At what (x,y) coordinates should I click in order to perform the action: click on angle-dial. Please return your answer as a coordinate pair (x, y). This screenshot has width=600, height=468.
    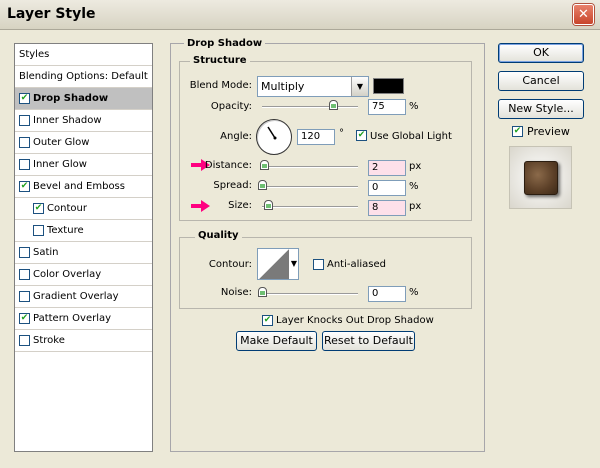
    Looking at the image, I should click on (274, 137).